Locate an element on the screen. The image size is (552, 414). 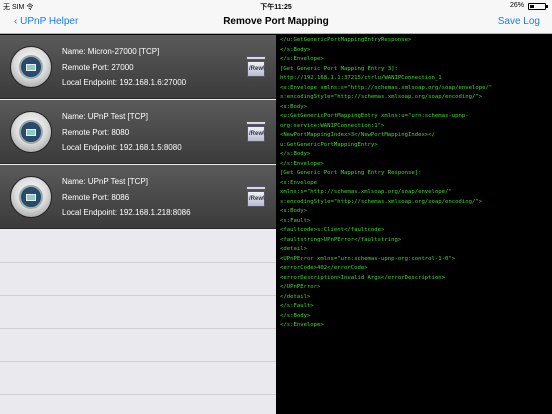
log-line: u:GetGenericPortMappingEntry> is located at coordinates (329, 144).